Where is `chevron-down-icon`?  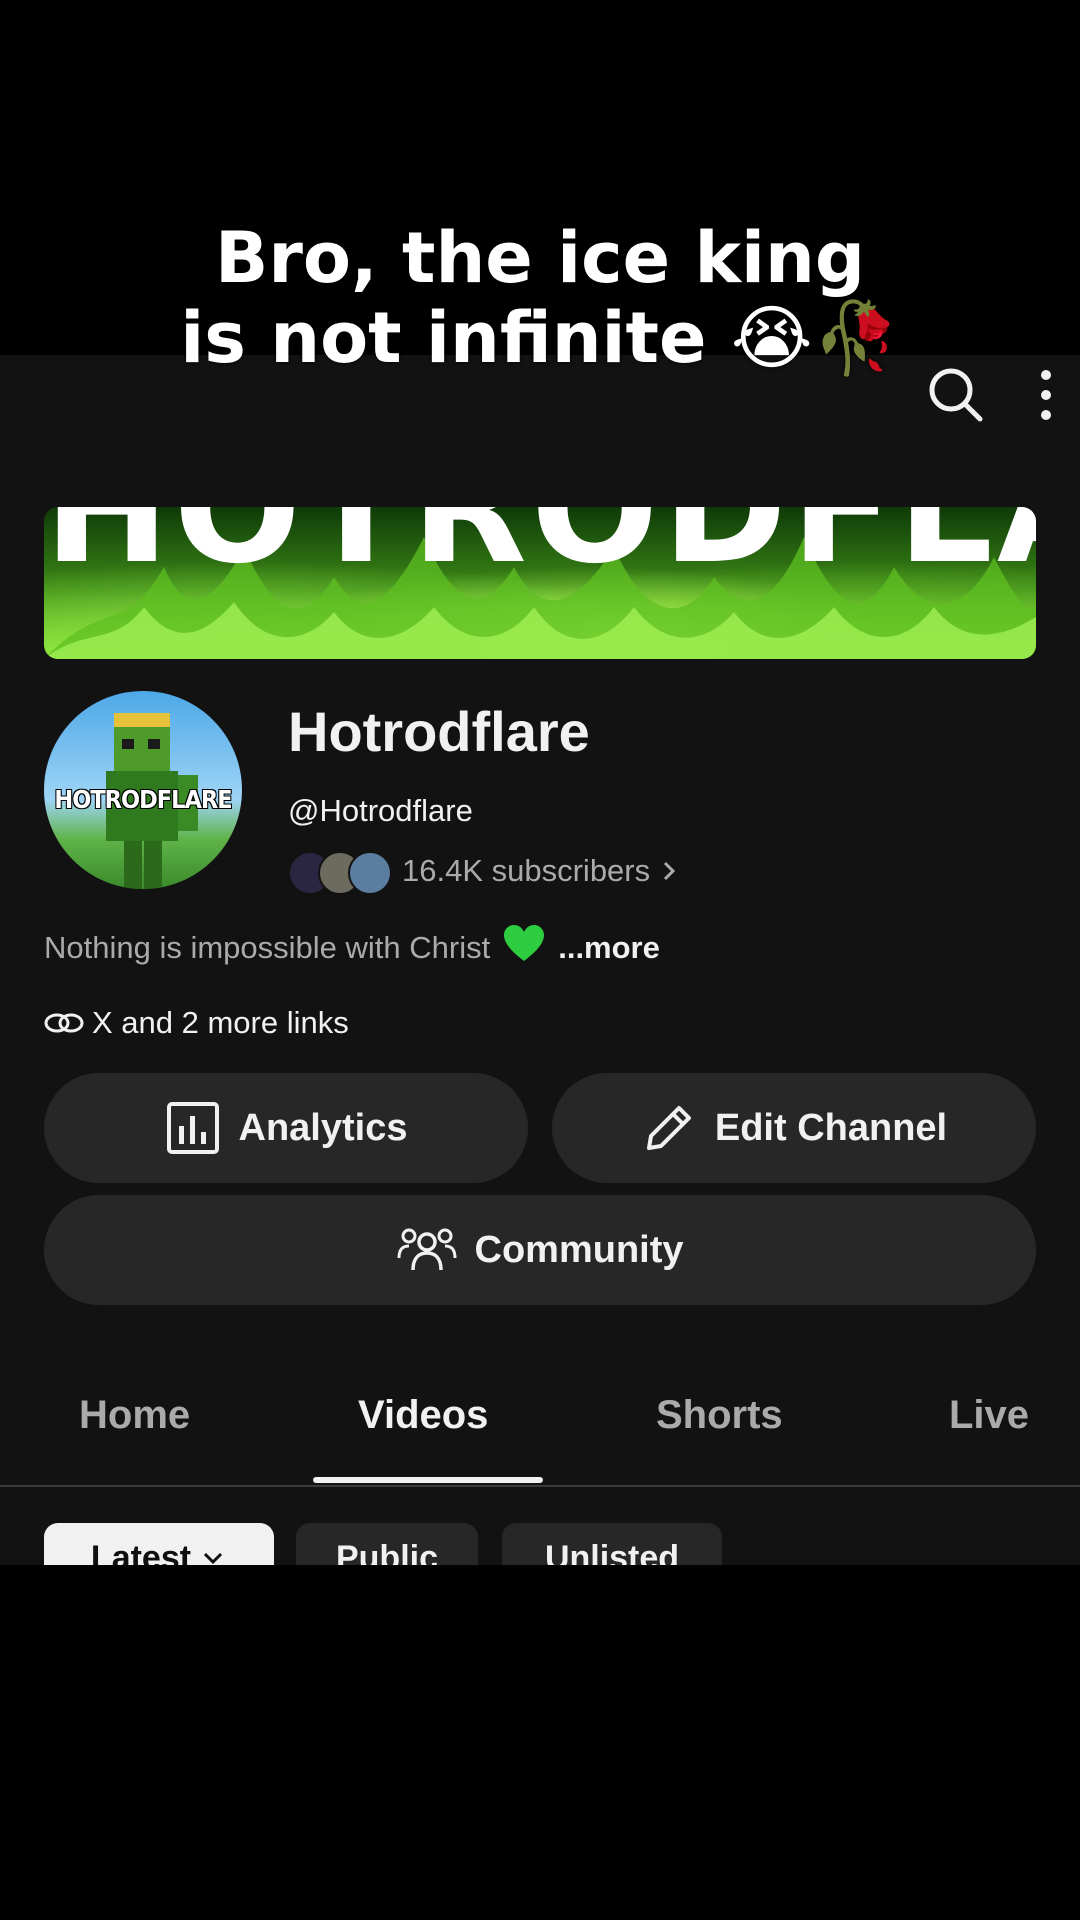 chevron-down-icon is located at coordinates (213, 1558).